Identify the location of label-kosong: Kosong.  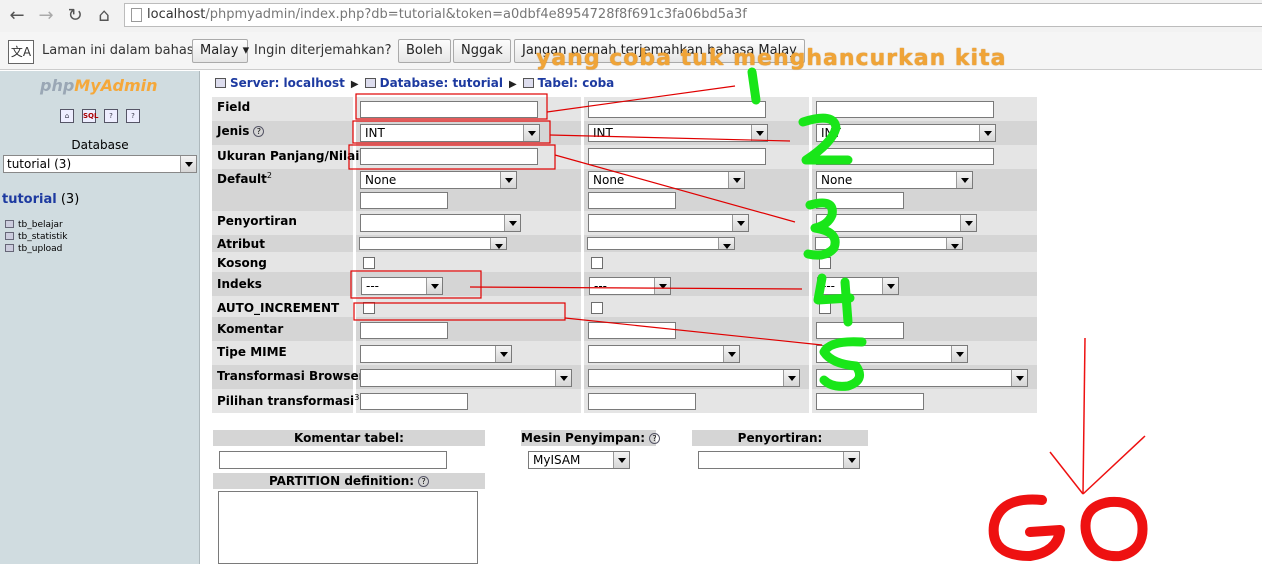
(242, 263).